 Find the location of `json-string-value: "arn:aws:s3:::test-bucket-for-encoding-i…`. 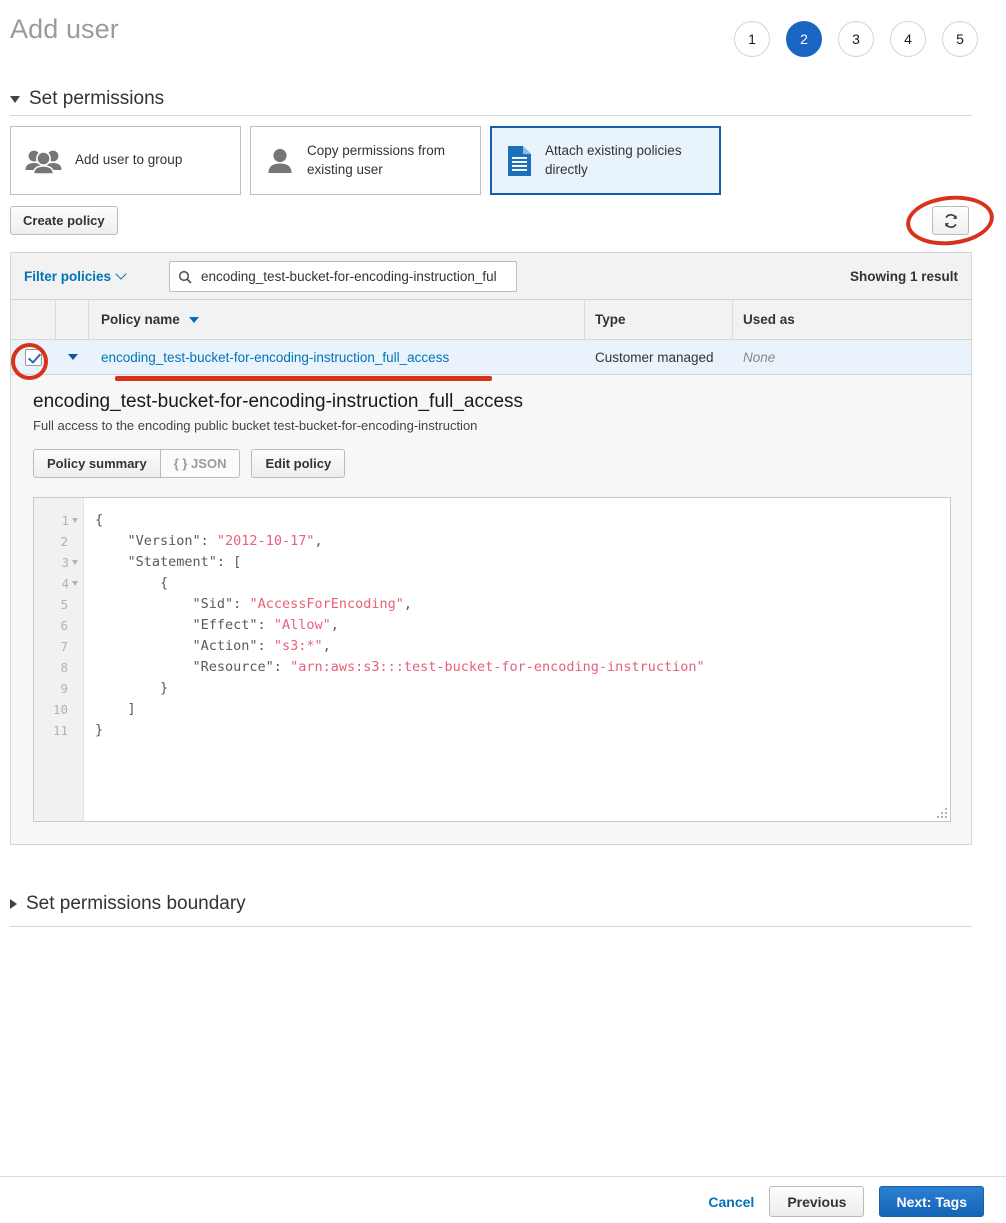

json-string-value: "arn:aws:s3:::test-bucket-for-encoding-i… is located at coordinates (497, 667).